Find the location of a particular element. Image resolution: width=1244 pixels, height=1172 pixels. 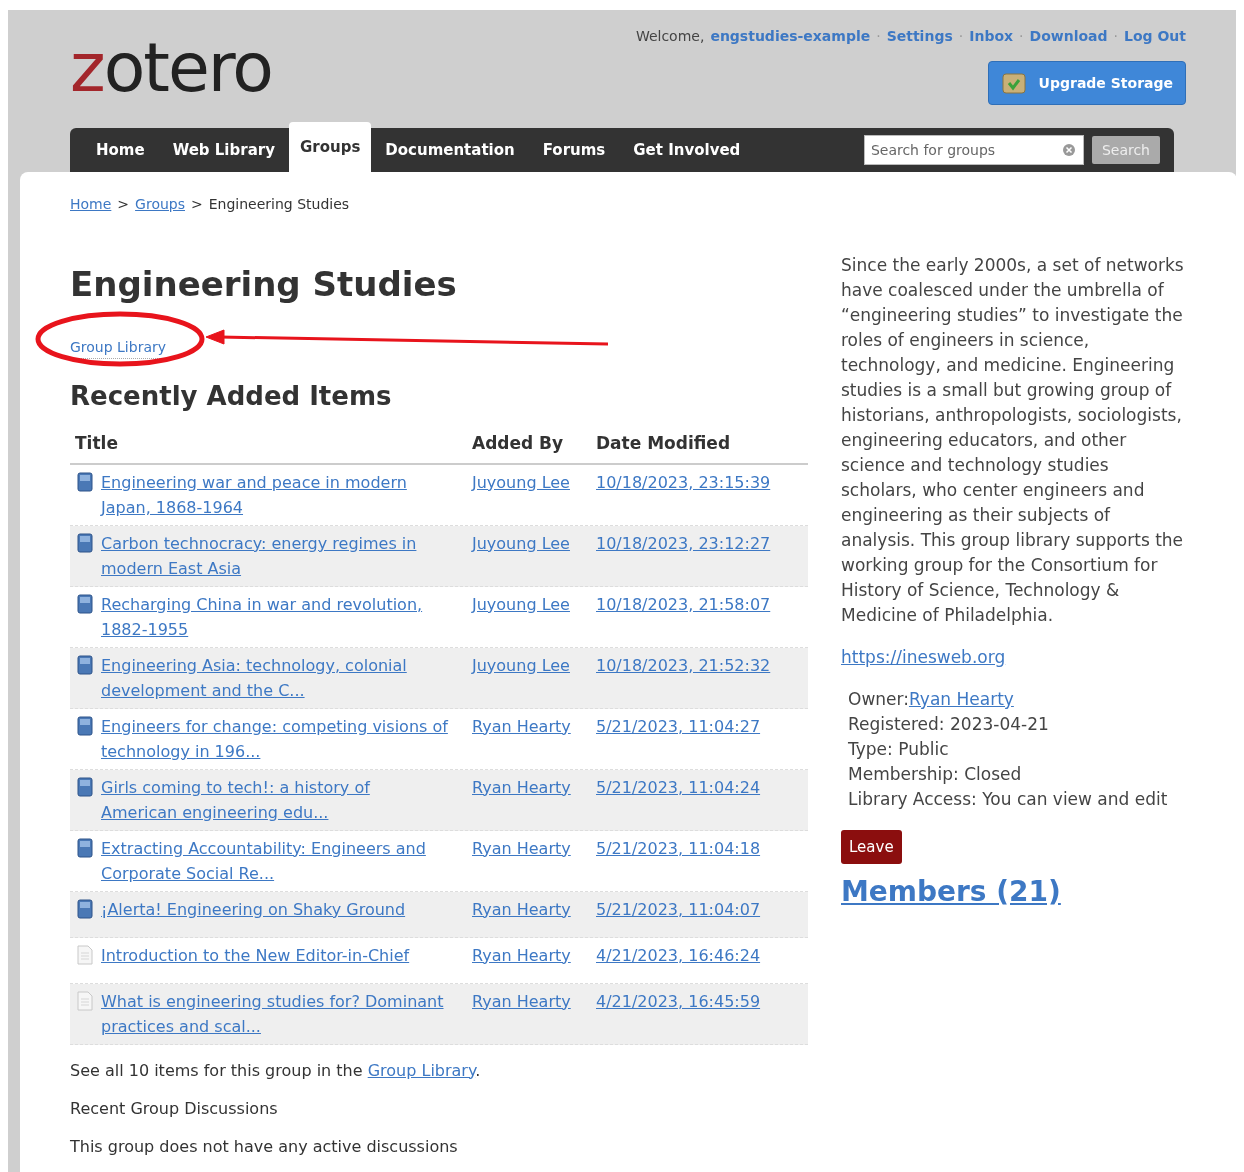

column-header: Date Modified is located at coordinates (663, 443).